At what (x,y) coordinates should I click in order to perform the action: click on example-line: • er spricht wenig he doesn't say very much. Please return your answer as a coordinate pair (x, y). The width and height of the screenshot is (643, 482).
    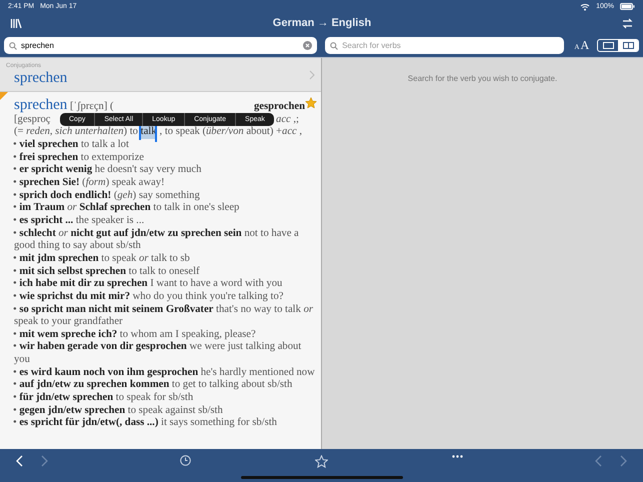
    Looking at the image, I should click on (108, 170).